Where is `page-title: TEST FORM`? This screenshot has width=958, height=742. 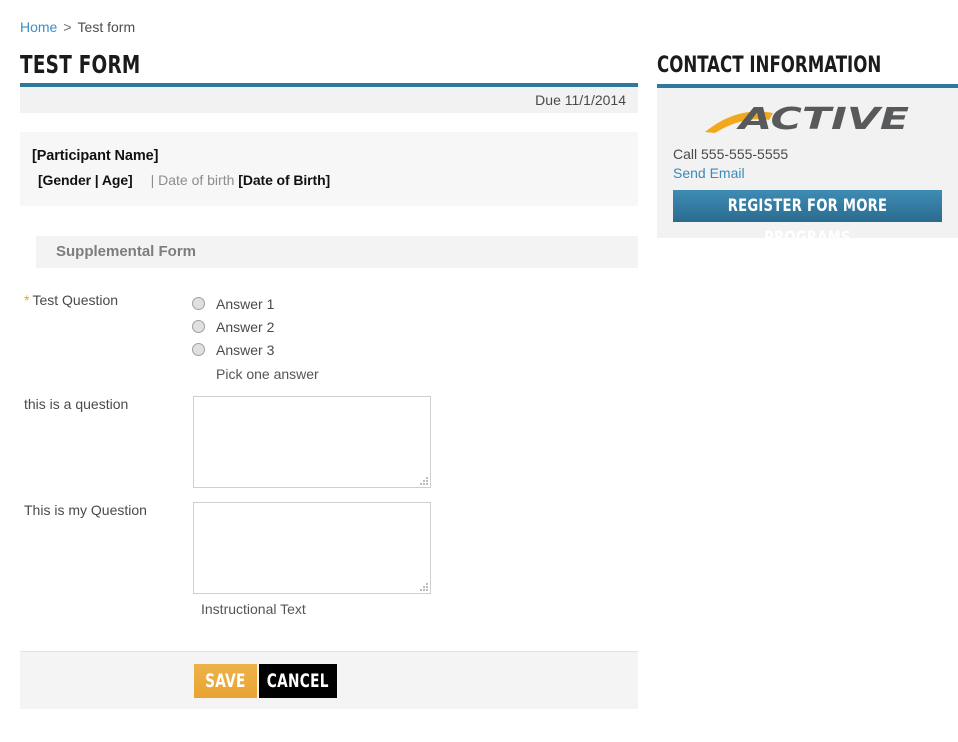 page-title: TEST FORM is located at coordinates (80, 64).